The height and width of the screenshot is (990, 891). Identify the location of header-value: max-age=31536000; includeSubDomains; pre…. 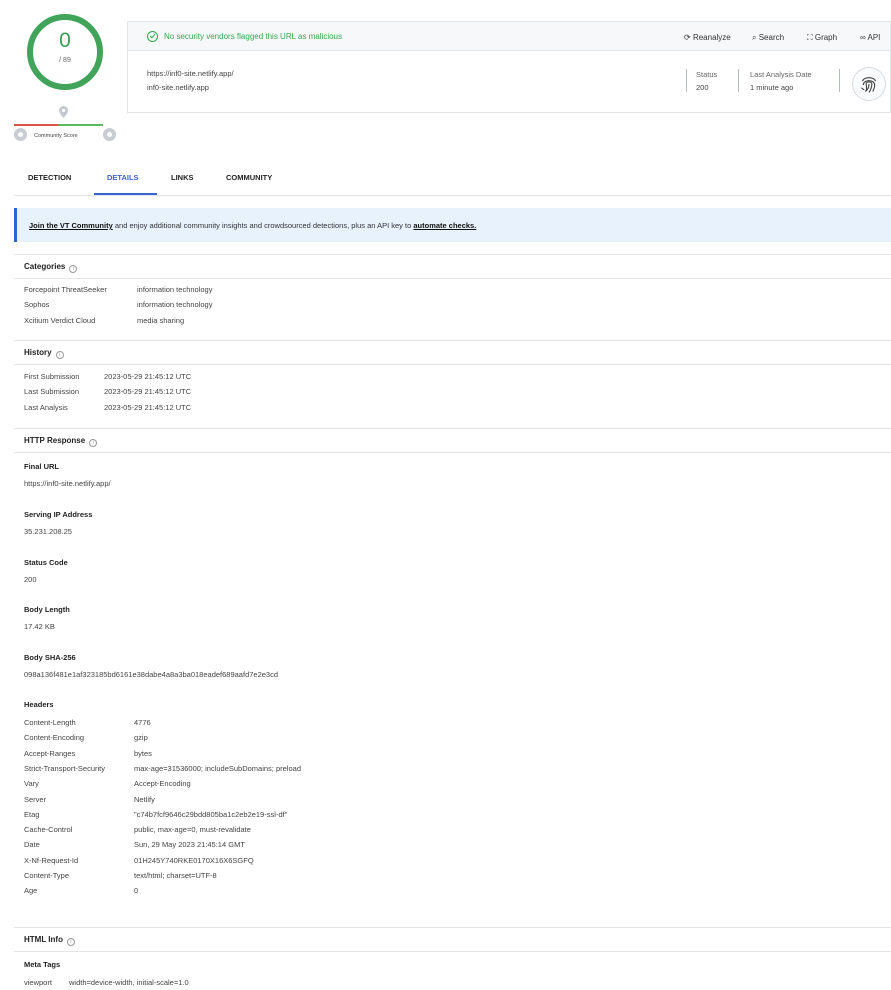
(217, 768).